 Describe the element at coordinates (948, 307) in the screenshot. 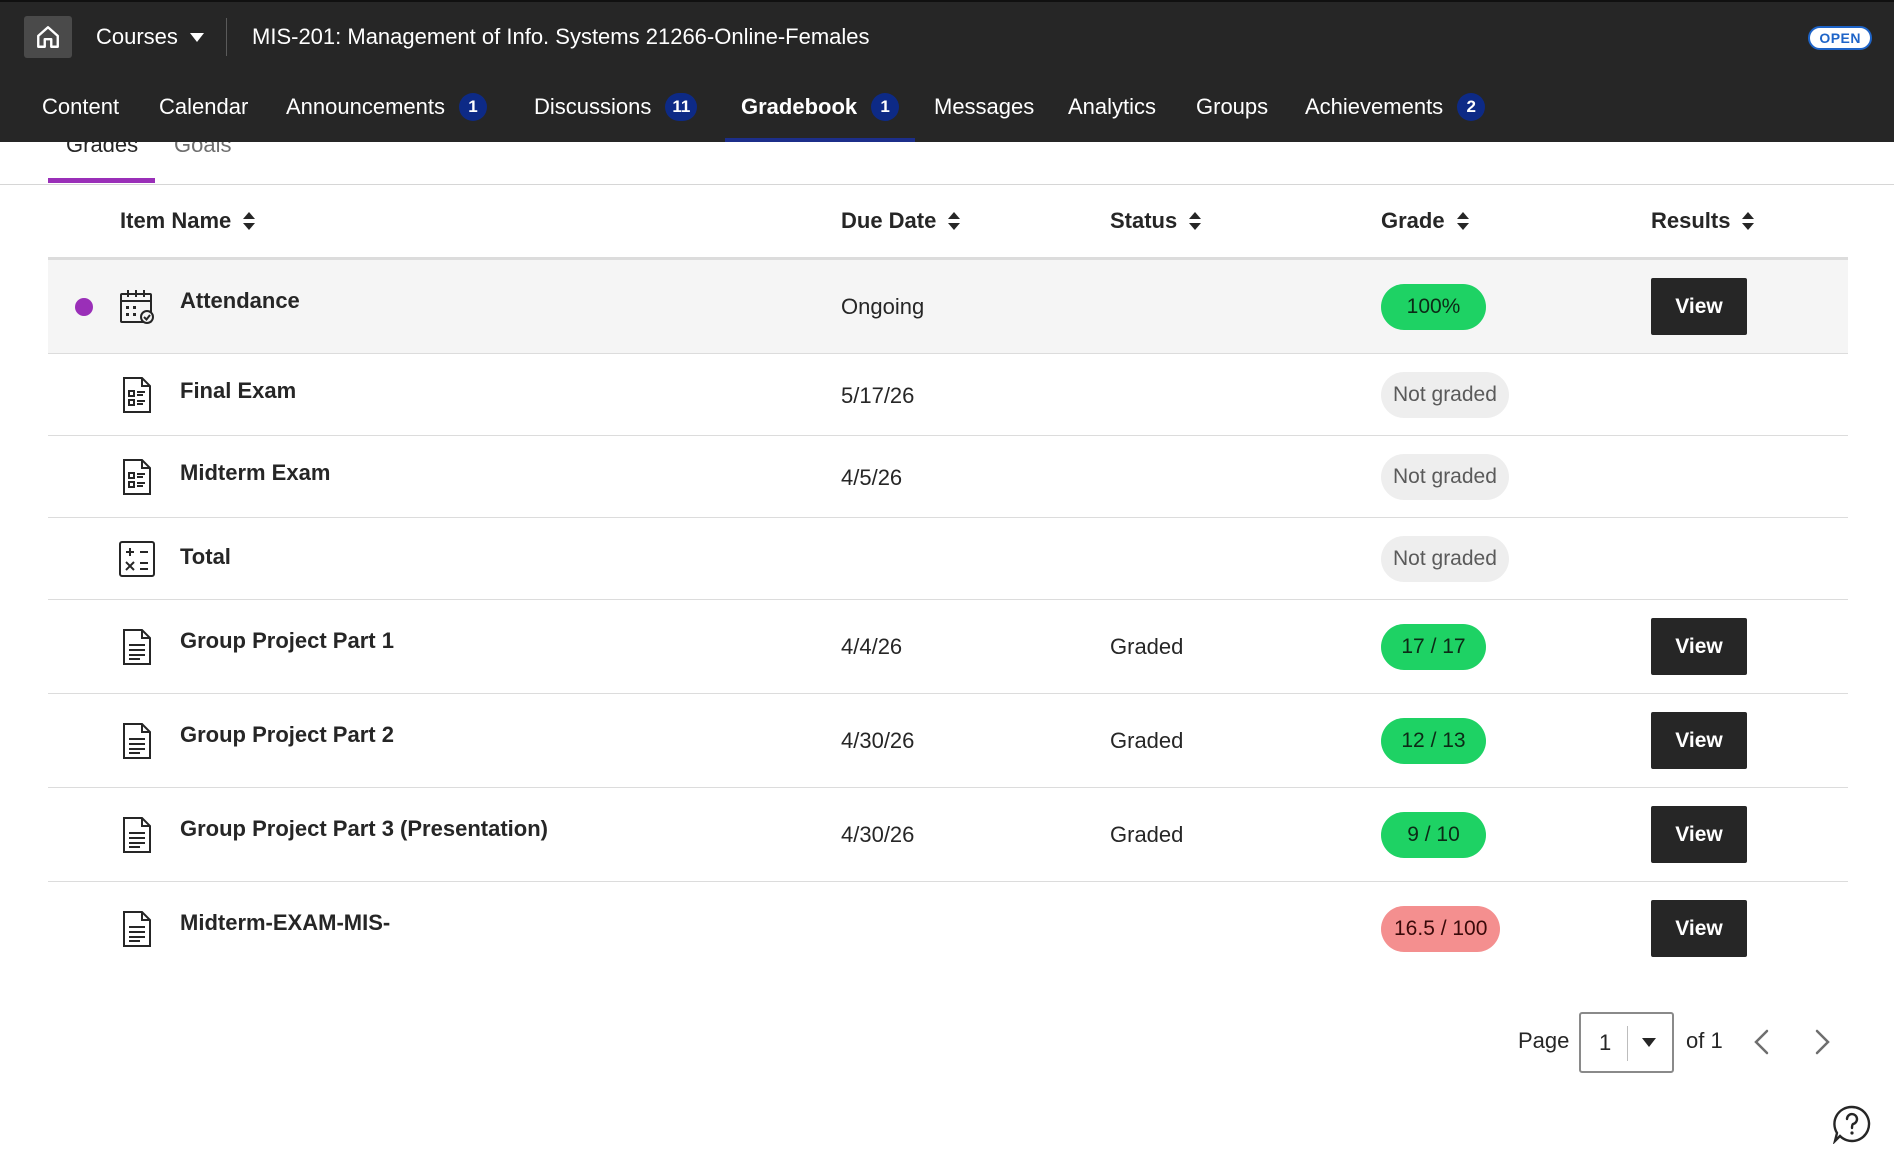

I see `table-row: Attendance Ongoing 100% View` at that location.